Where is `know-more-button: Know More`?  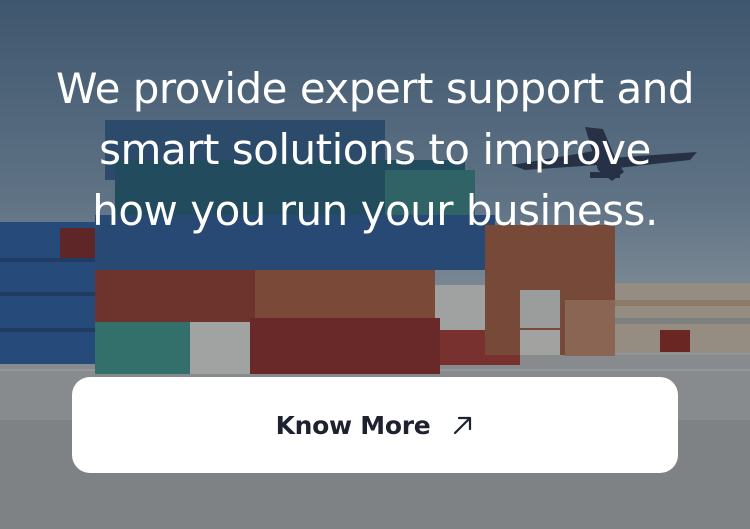 know-more-button: Know More is located at coordinates (375, 425).